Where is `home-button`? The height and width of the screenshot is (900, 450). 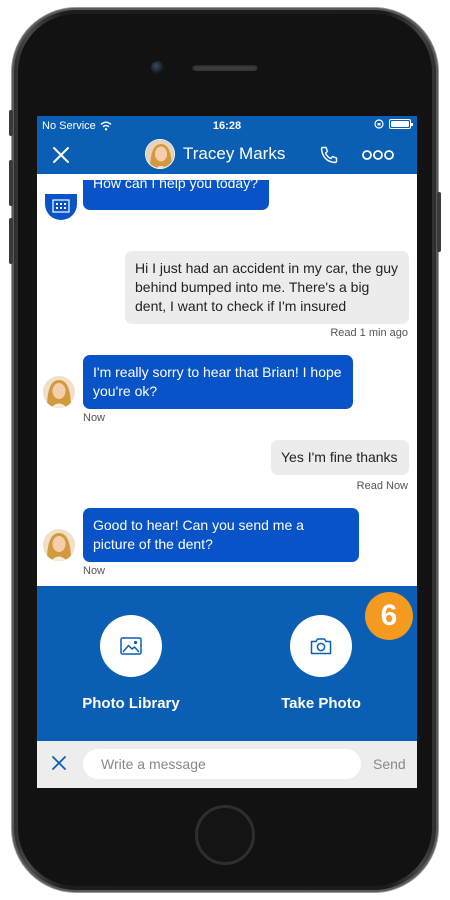
home-button is located at coordinates (225, 835).